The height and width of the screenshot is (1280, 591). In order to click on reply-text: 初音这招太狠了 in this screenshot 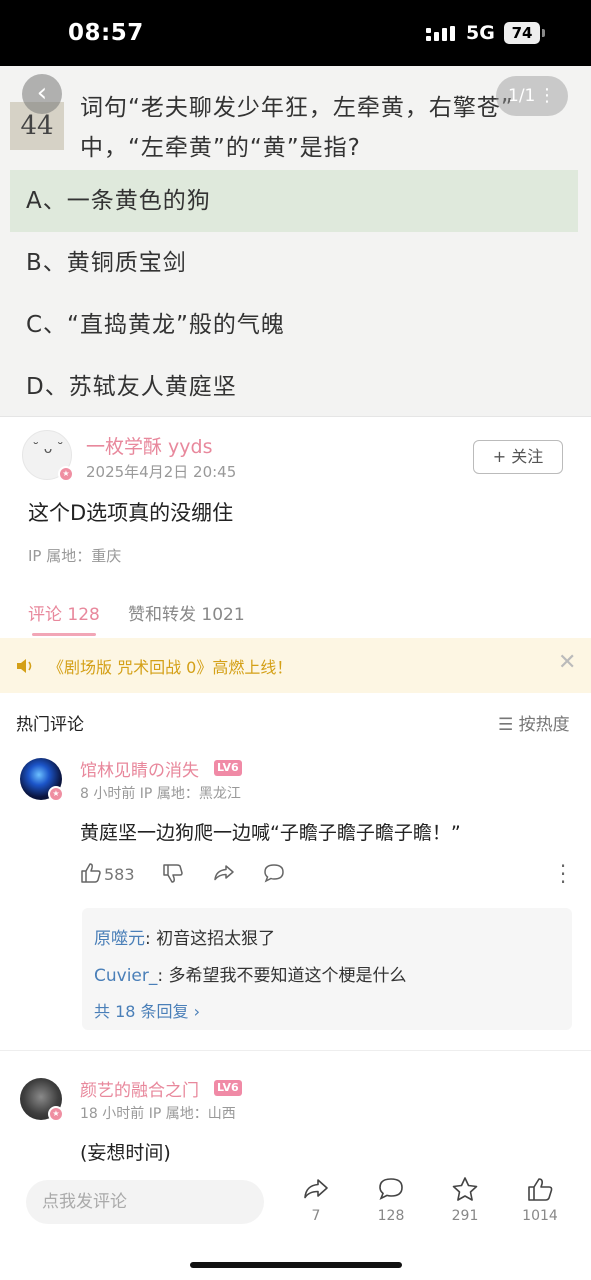, I will do `click(216, 939)`.